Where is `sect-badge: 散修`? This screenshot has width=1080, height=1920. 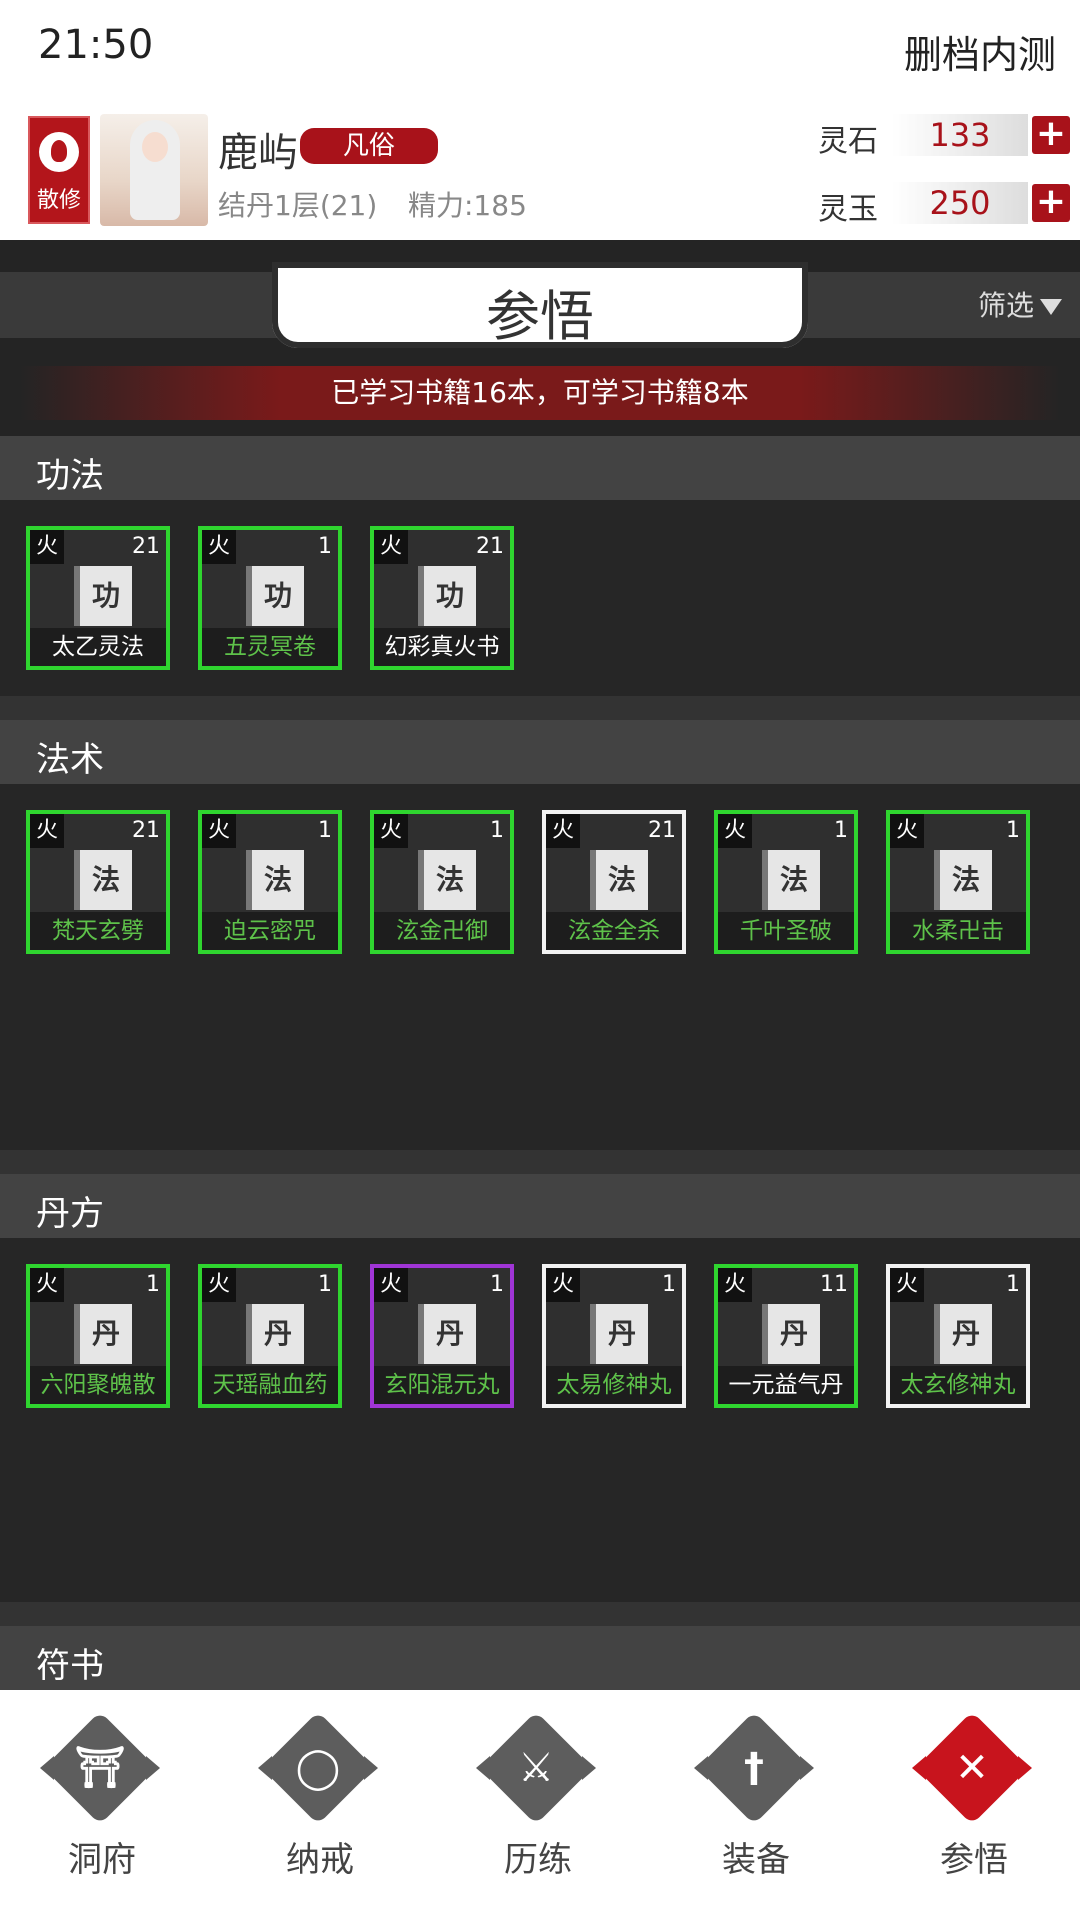
sect-badge: 散修 is located at coordinates (59, 170).